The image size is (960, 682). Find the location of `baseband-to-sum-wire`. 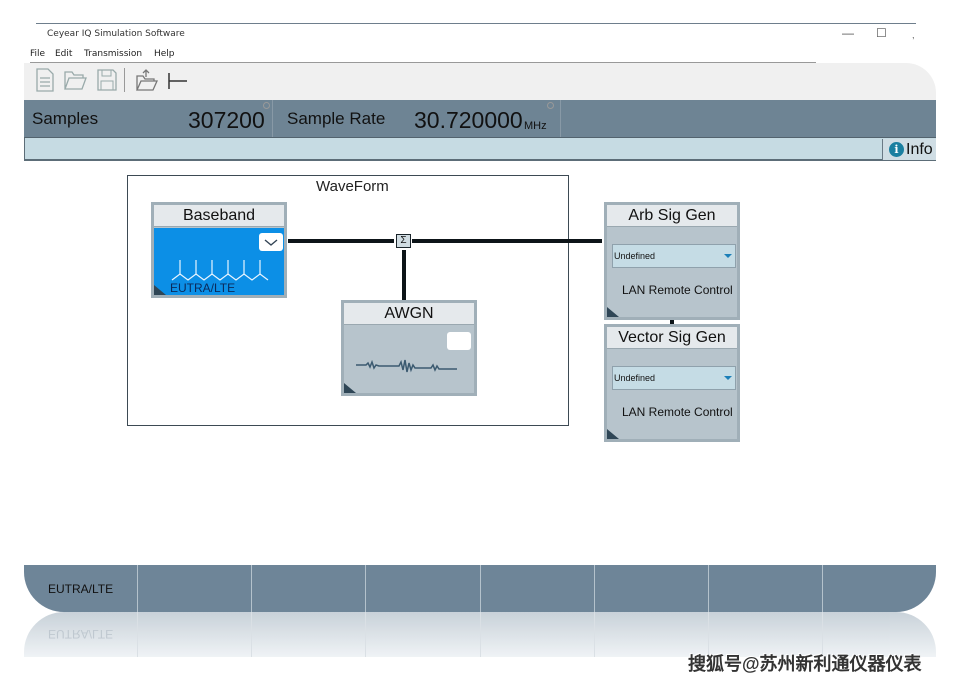

baseband-to-sum-wire is located at coordinates (341, 241).